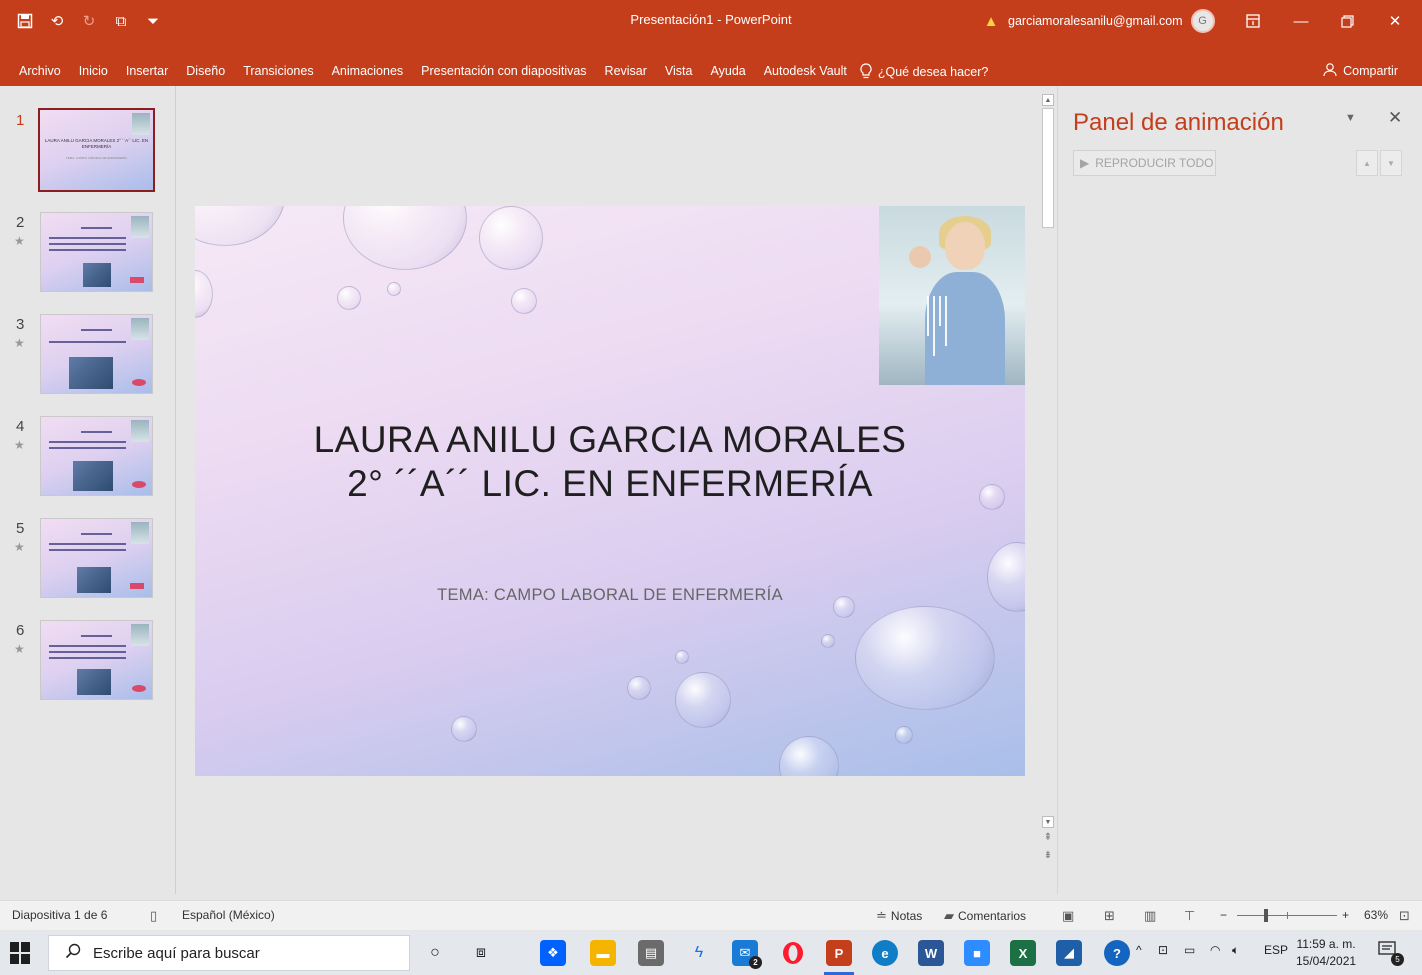  I want to click on edge-icon: e, so click(885, 953).